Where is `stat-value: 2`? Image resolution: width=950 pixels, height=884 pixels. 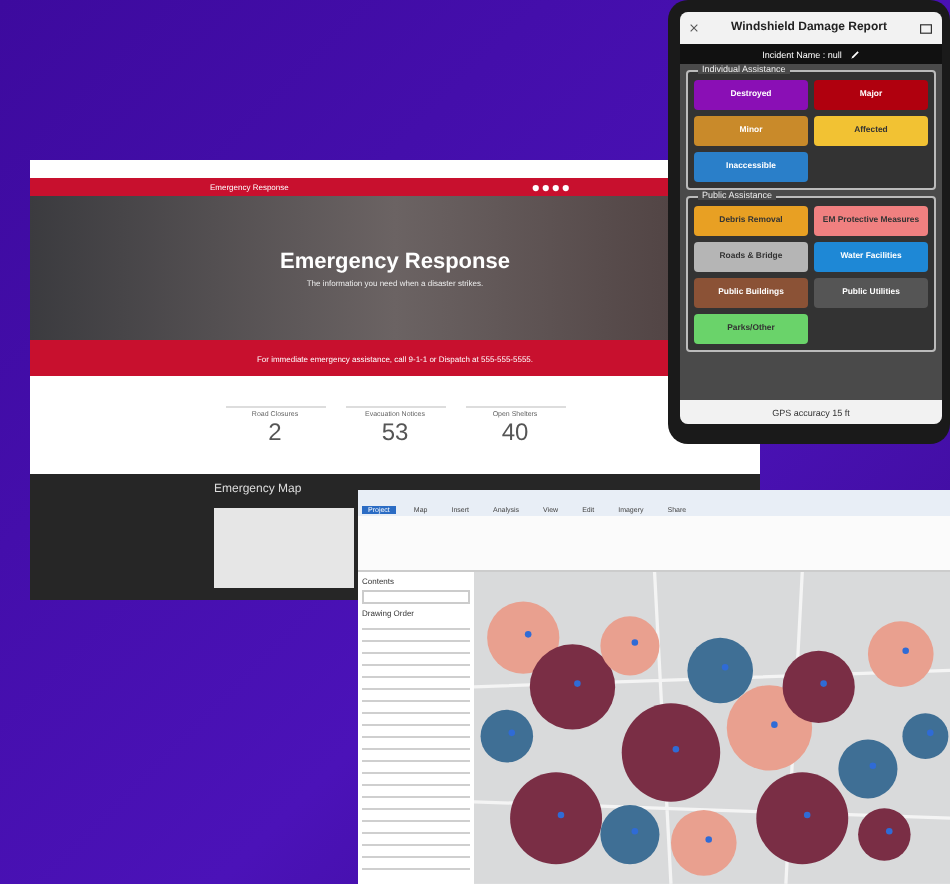 stat-value: 2 is located at coordinates (275, 431).